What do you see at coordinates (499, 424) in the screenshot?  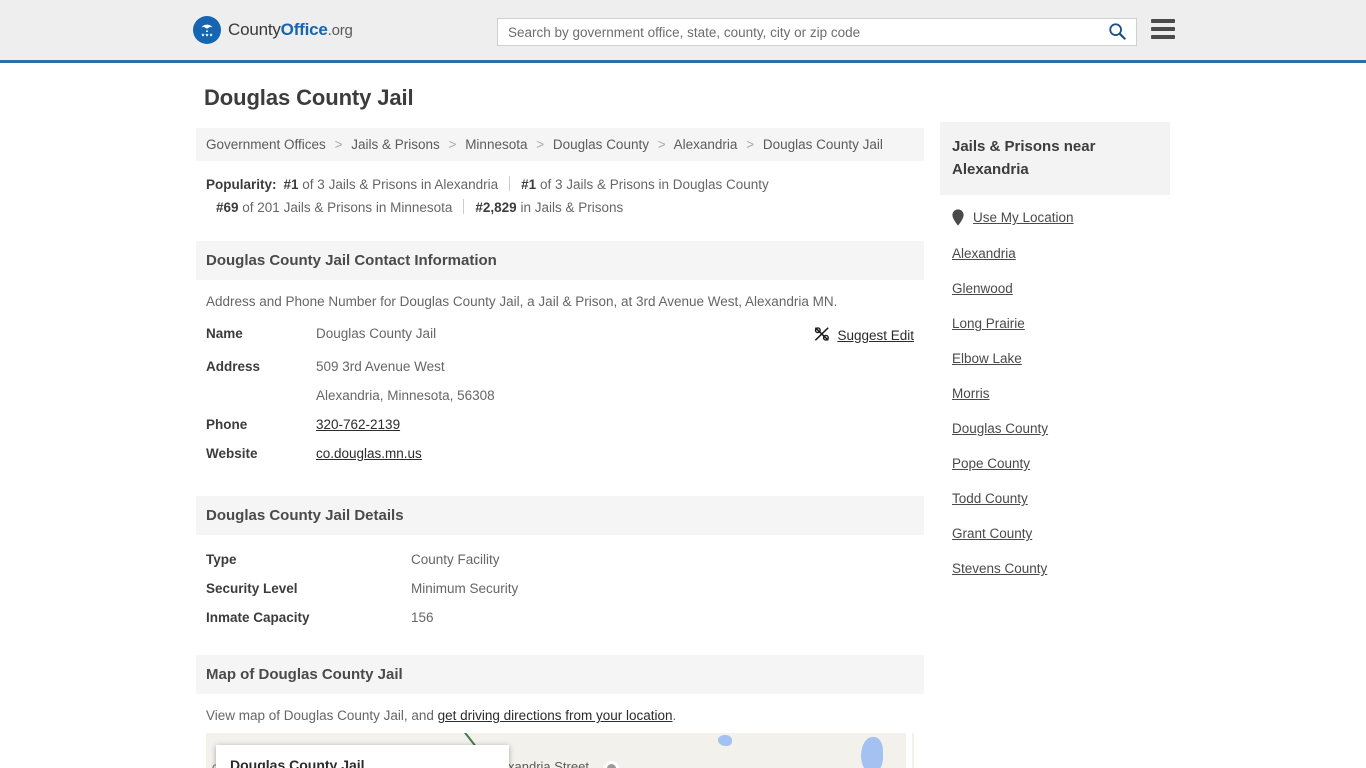 I see `contact-row-value-phone: 320-762-2139` at bounding box center [499, 424].